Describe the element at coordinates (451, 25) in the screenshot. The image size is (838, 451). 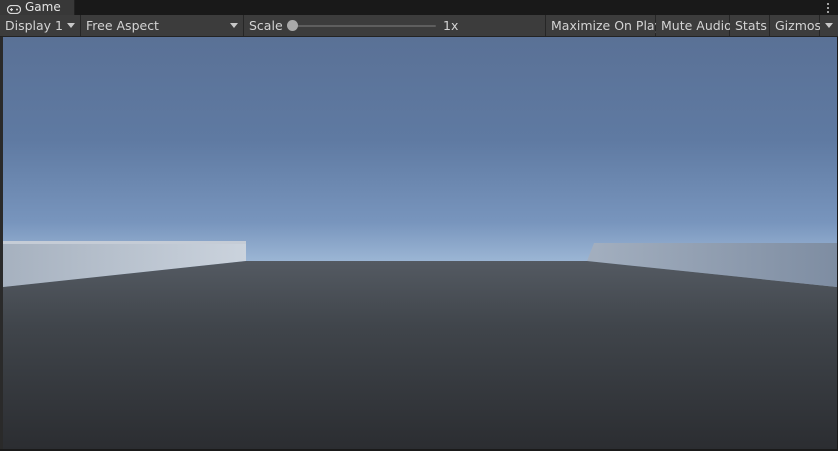
I see `scale-value: 1x` at that location.